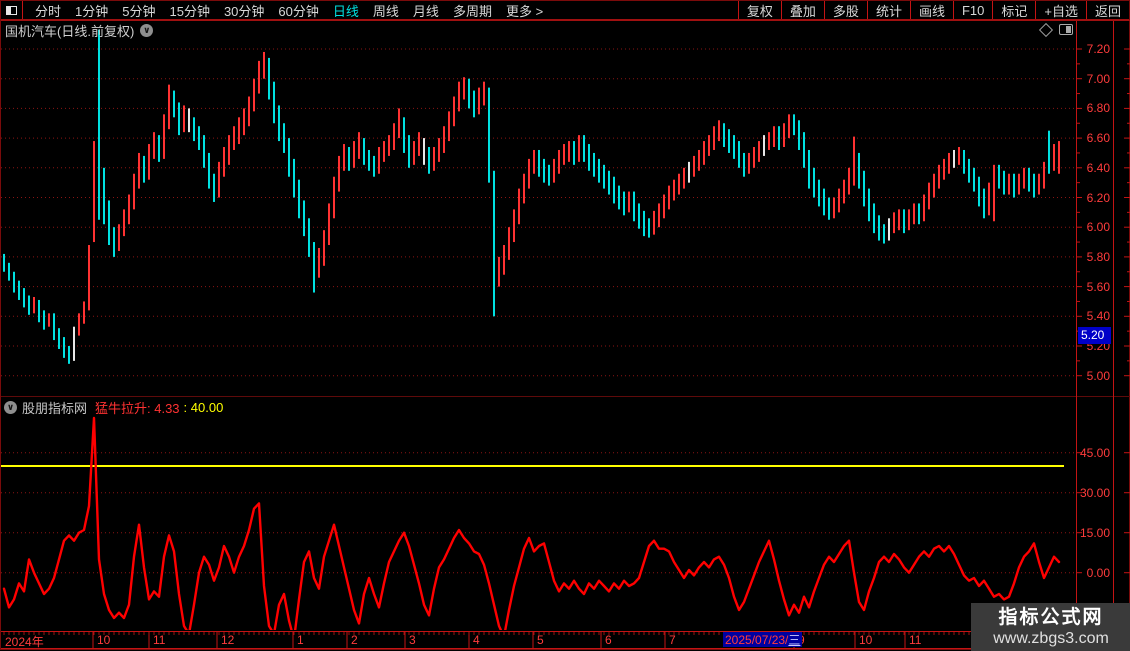 The image size is (1130, 651). I want to click on page-title: 国机汽车(日线.前复权), so click(70, 31).